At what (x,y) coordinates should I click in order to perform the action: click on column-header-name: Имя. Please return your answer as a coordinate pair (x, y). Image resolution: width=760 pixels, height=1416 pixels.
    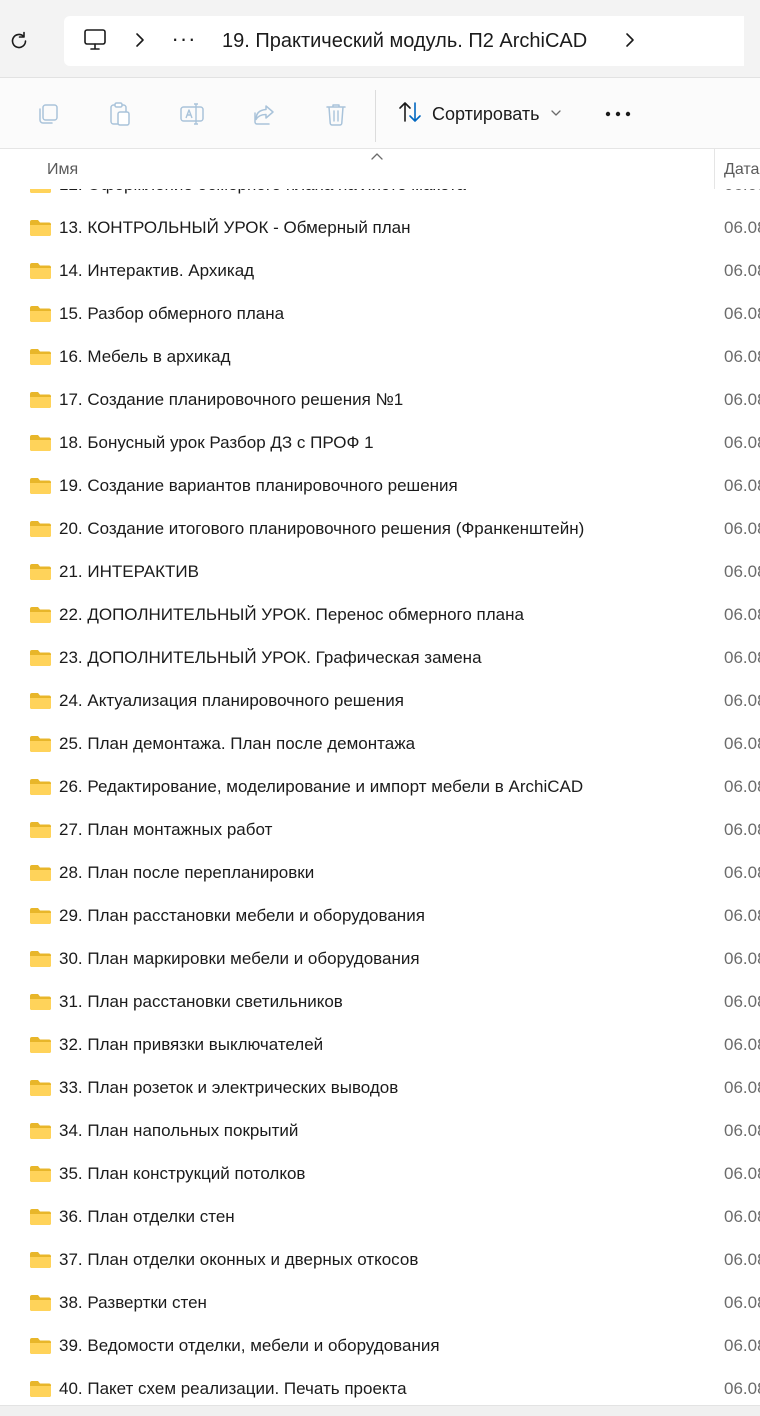
    Looking at the image, I should click on (62, 170).